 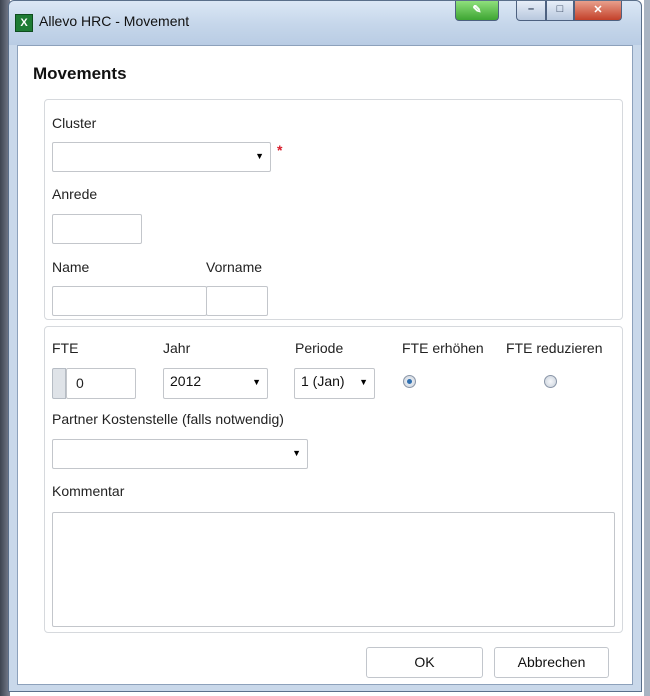 What do you see at coordinates (647, 348) in the screenshot?
I see `desktop-background-right` at bounding box center [647, 348].